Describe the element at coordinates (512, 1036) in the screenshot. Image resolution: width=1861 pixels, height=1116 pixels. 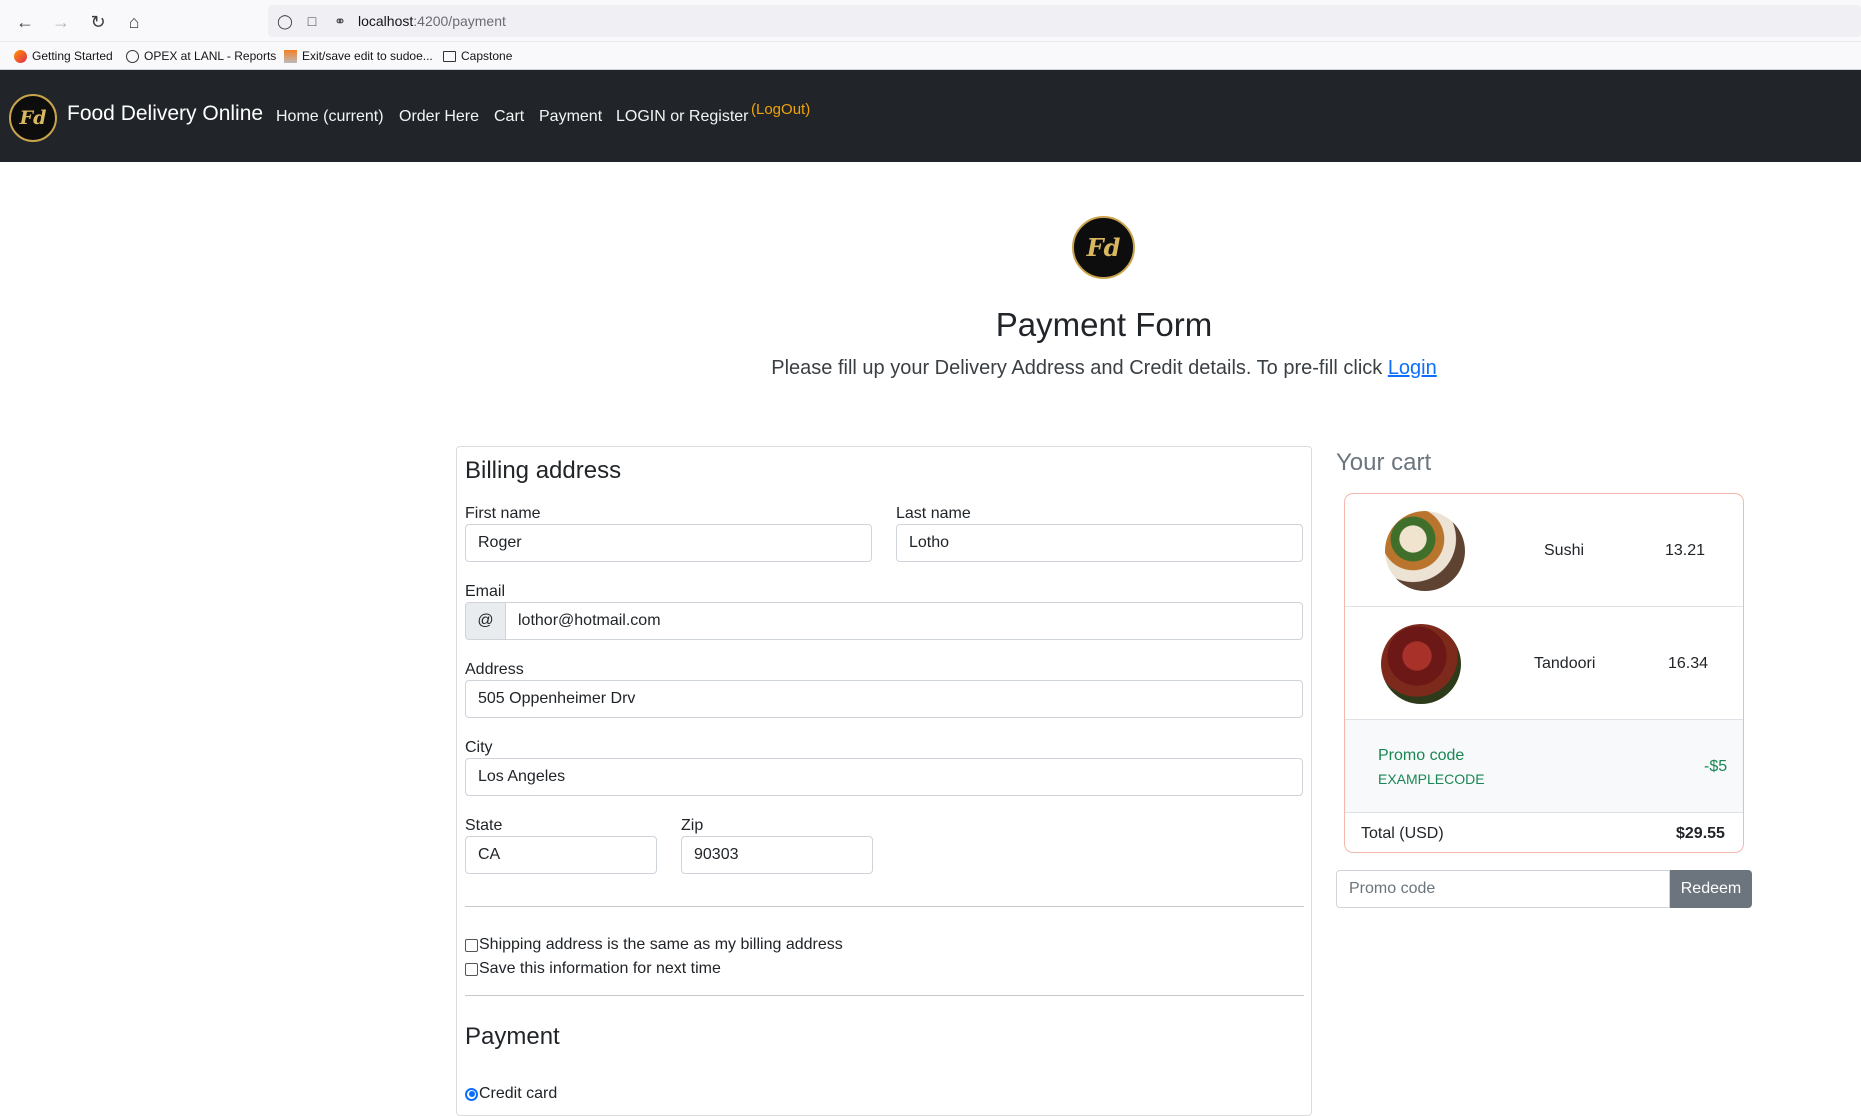
I see `payment-heading: Payment` at that location.